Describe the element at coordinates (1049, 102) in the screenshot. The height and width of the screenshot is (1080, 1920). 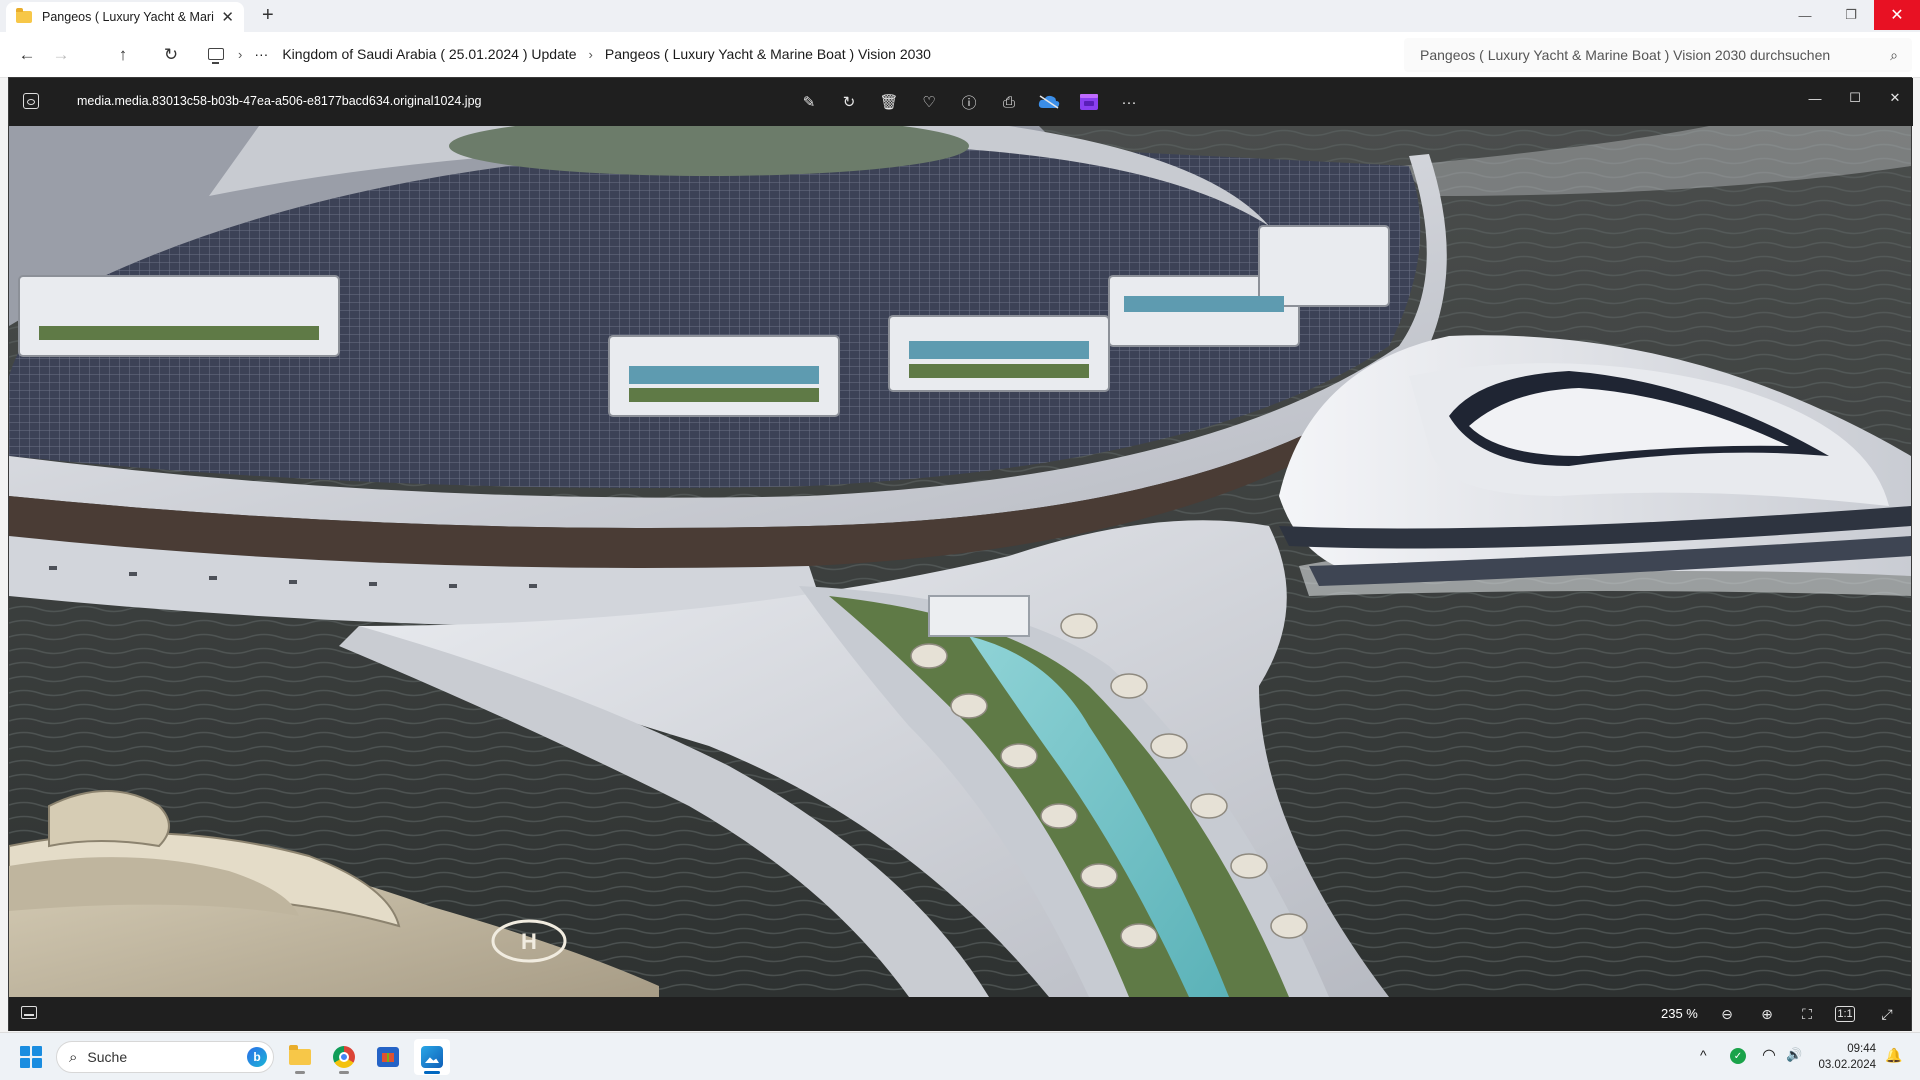
I see `onedrive-cloud-icon` at that location.